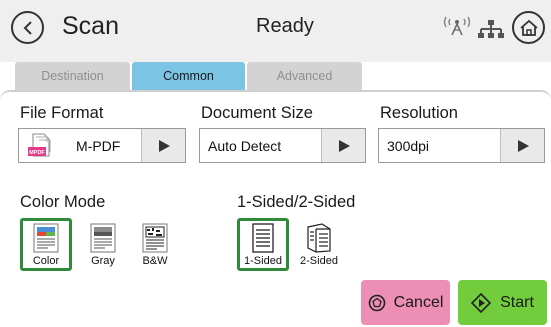 The width and height of the screenshot is (551, 327). I want to click on black-white-document-icon, so click(155, 238).